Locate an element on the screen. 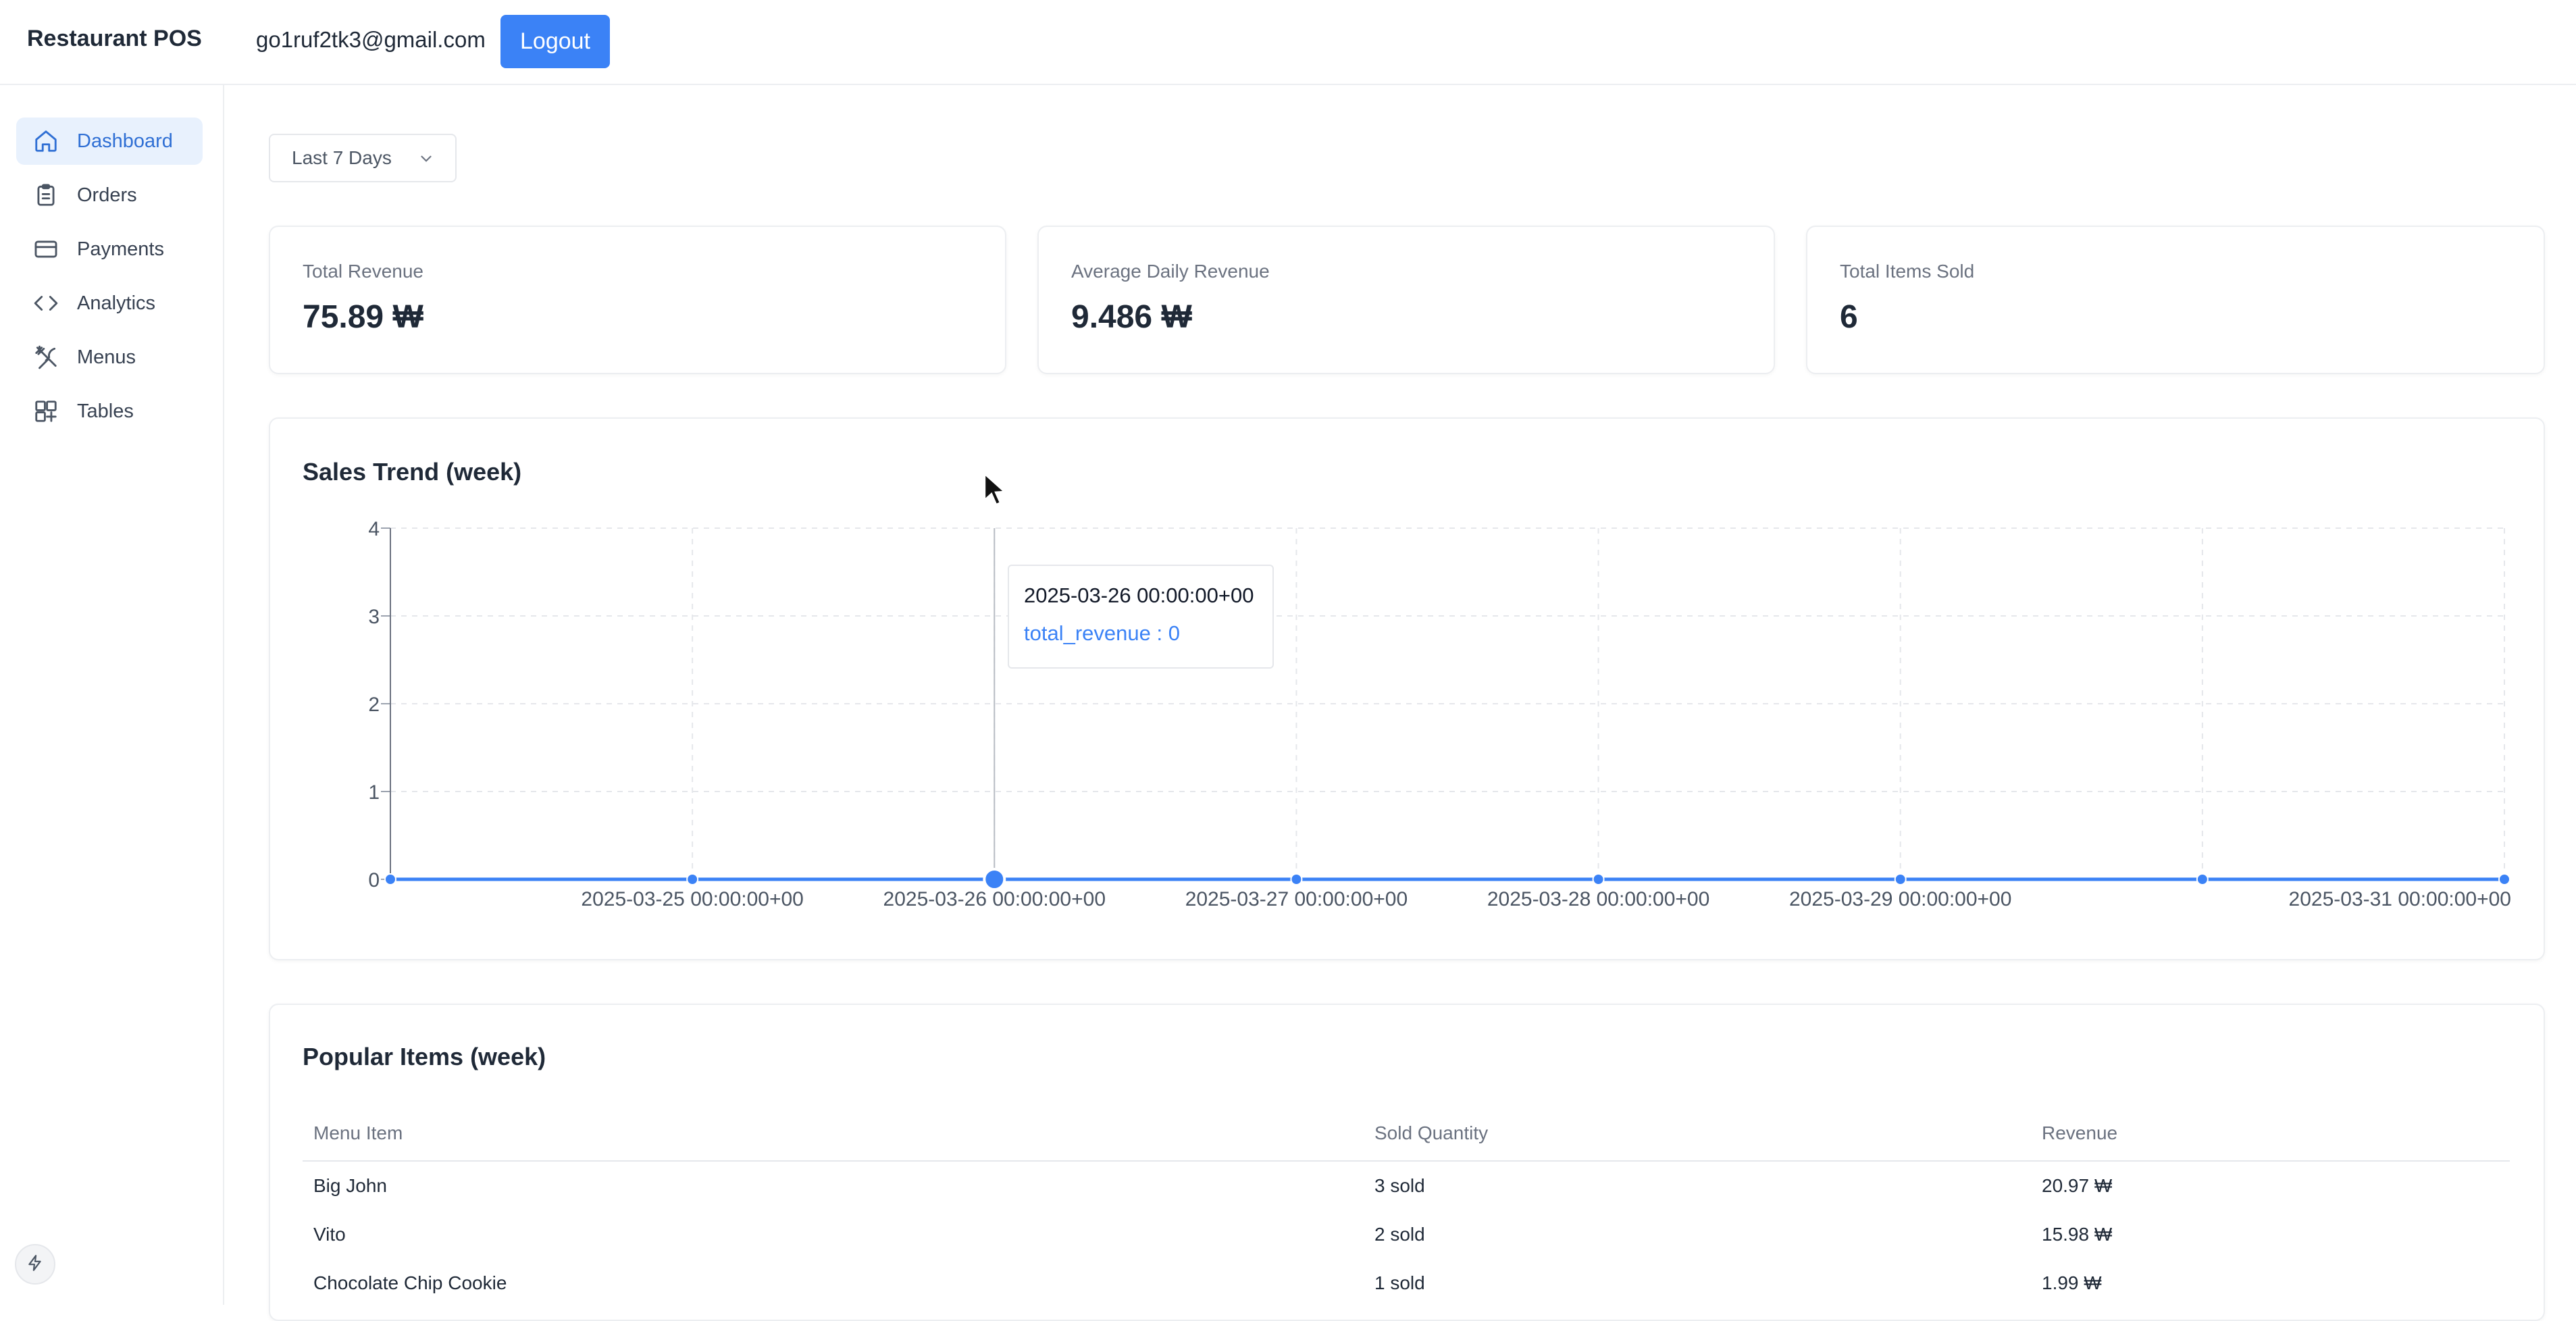  x-tick-label: 2025-03-26 00:00:00+00 is located at coordinates (994, 899).